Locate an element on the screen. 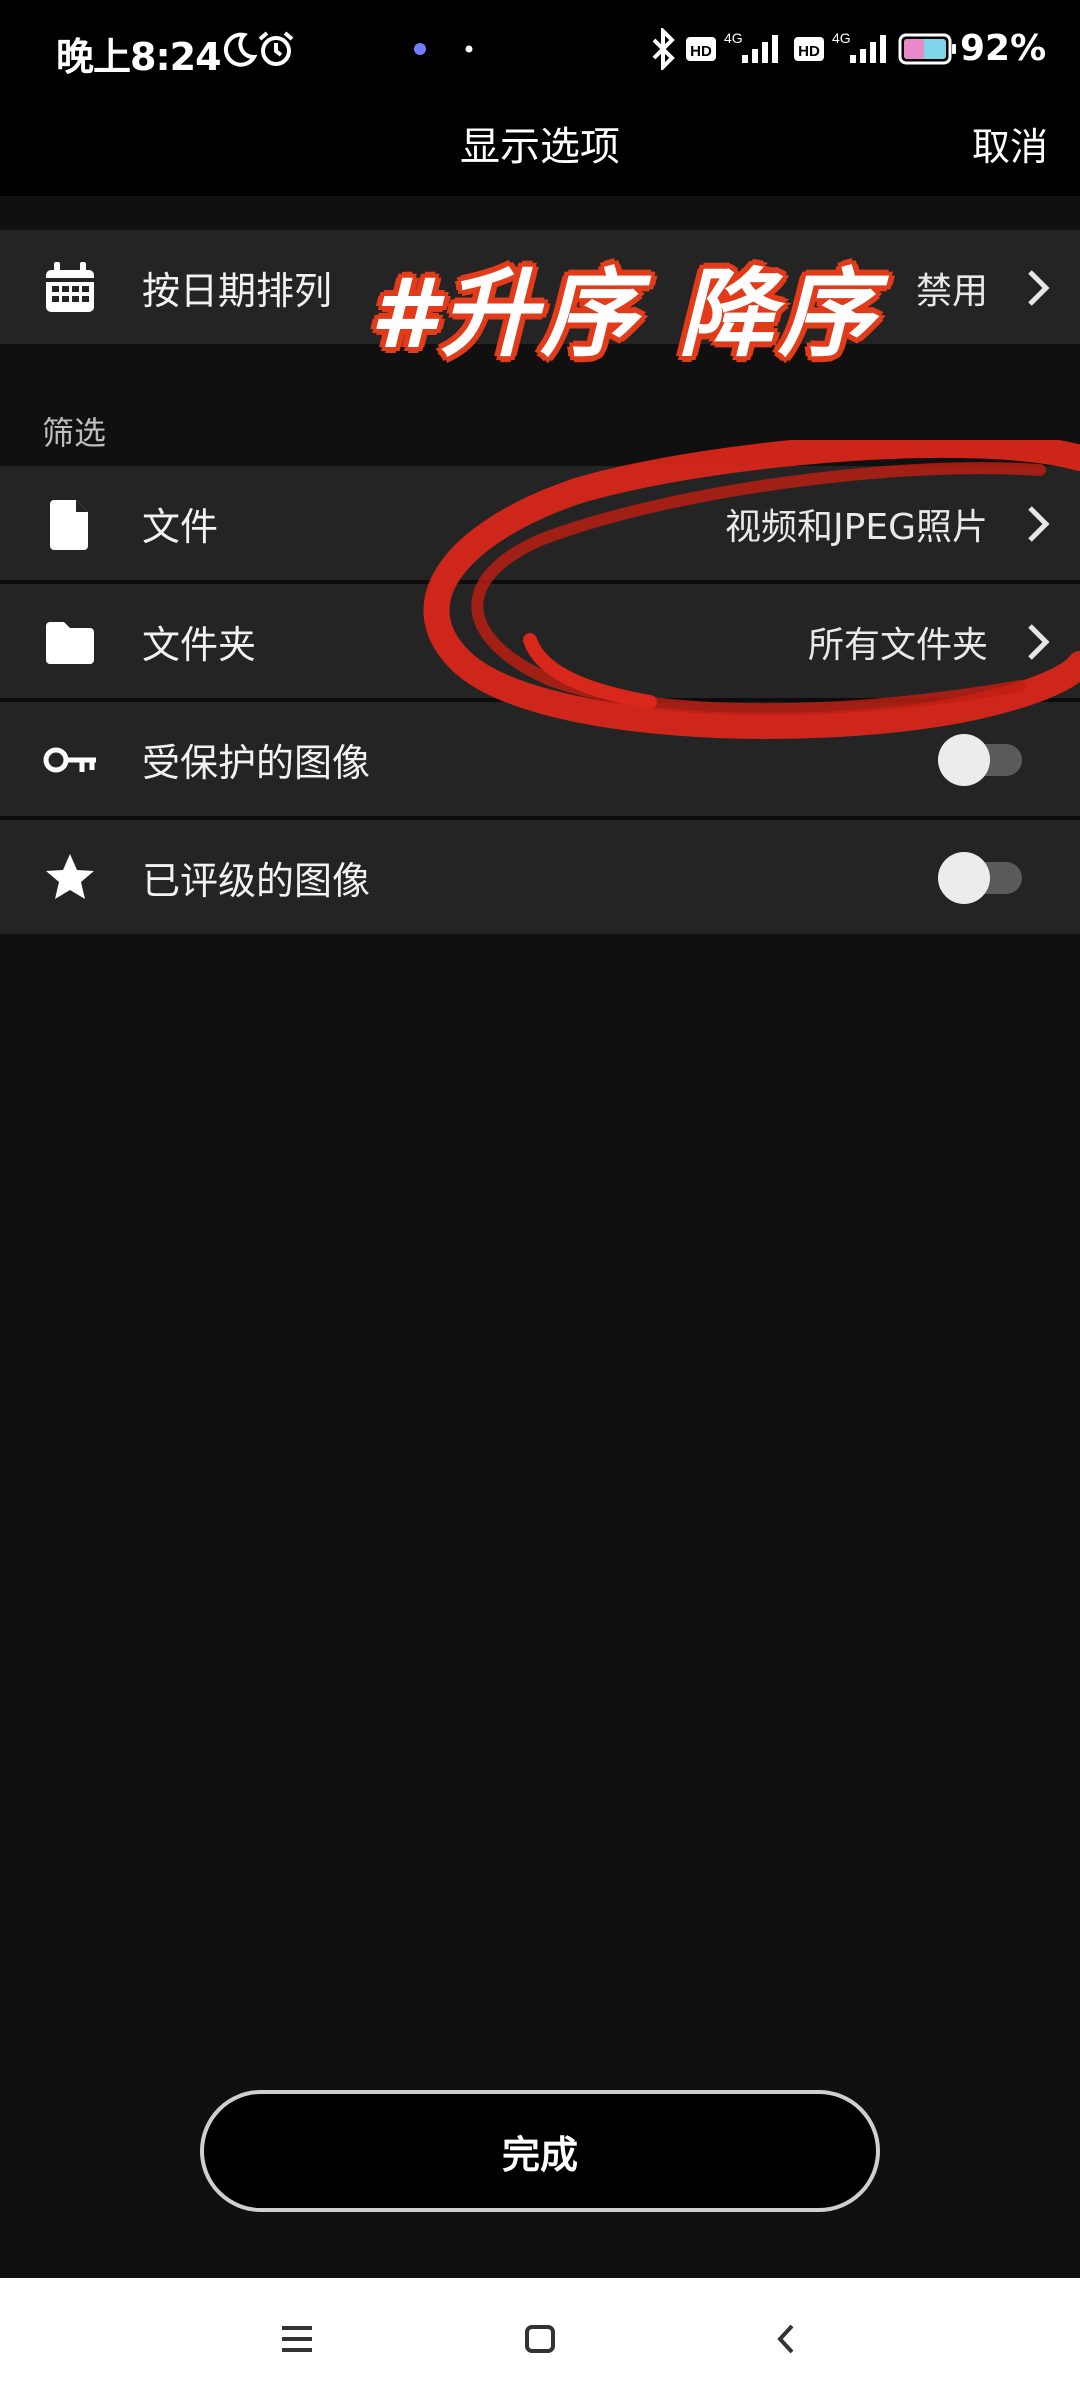 The width and height of the screenshot is (1080, 2400). menu-icon is located at coordinates (297, 2339).